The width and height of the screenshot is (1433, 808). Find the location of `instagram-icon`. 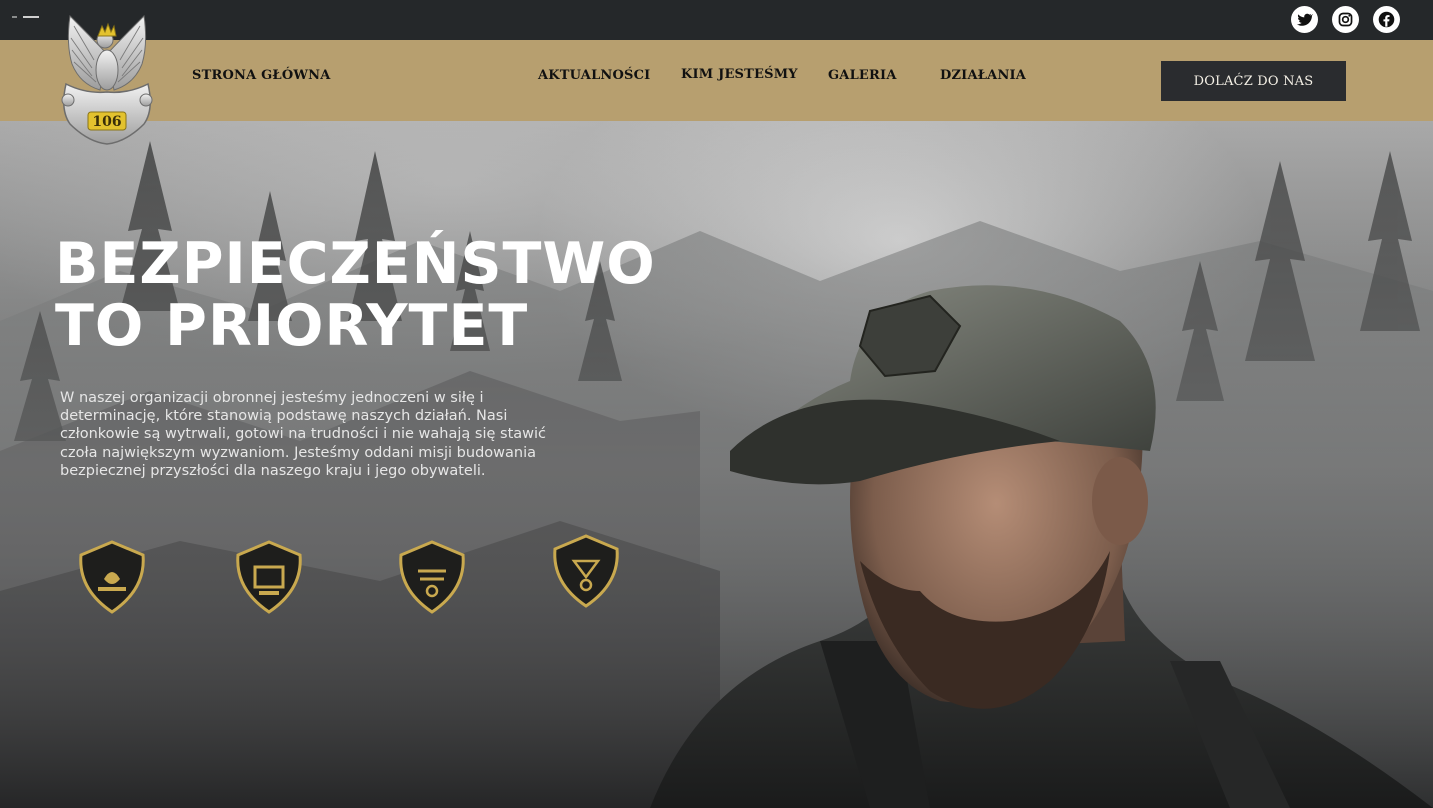

instagram-icon is located at coordinates (1345, 19).